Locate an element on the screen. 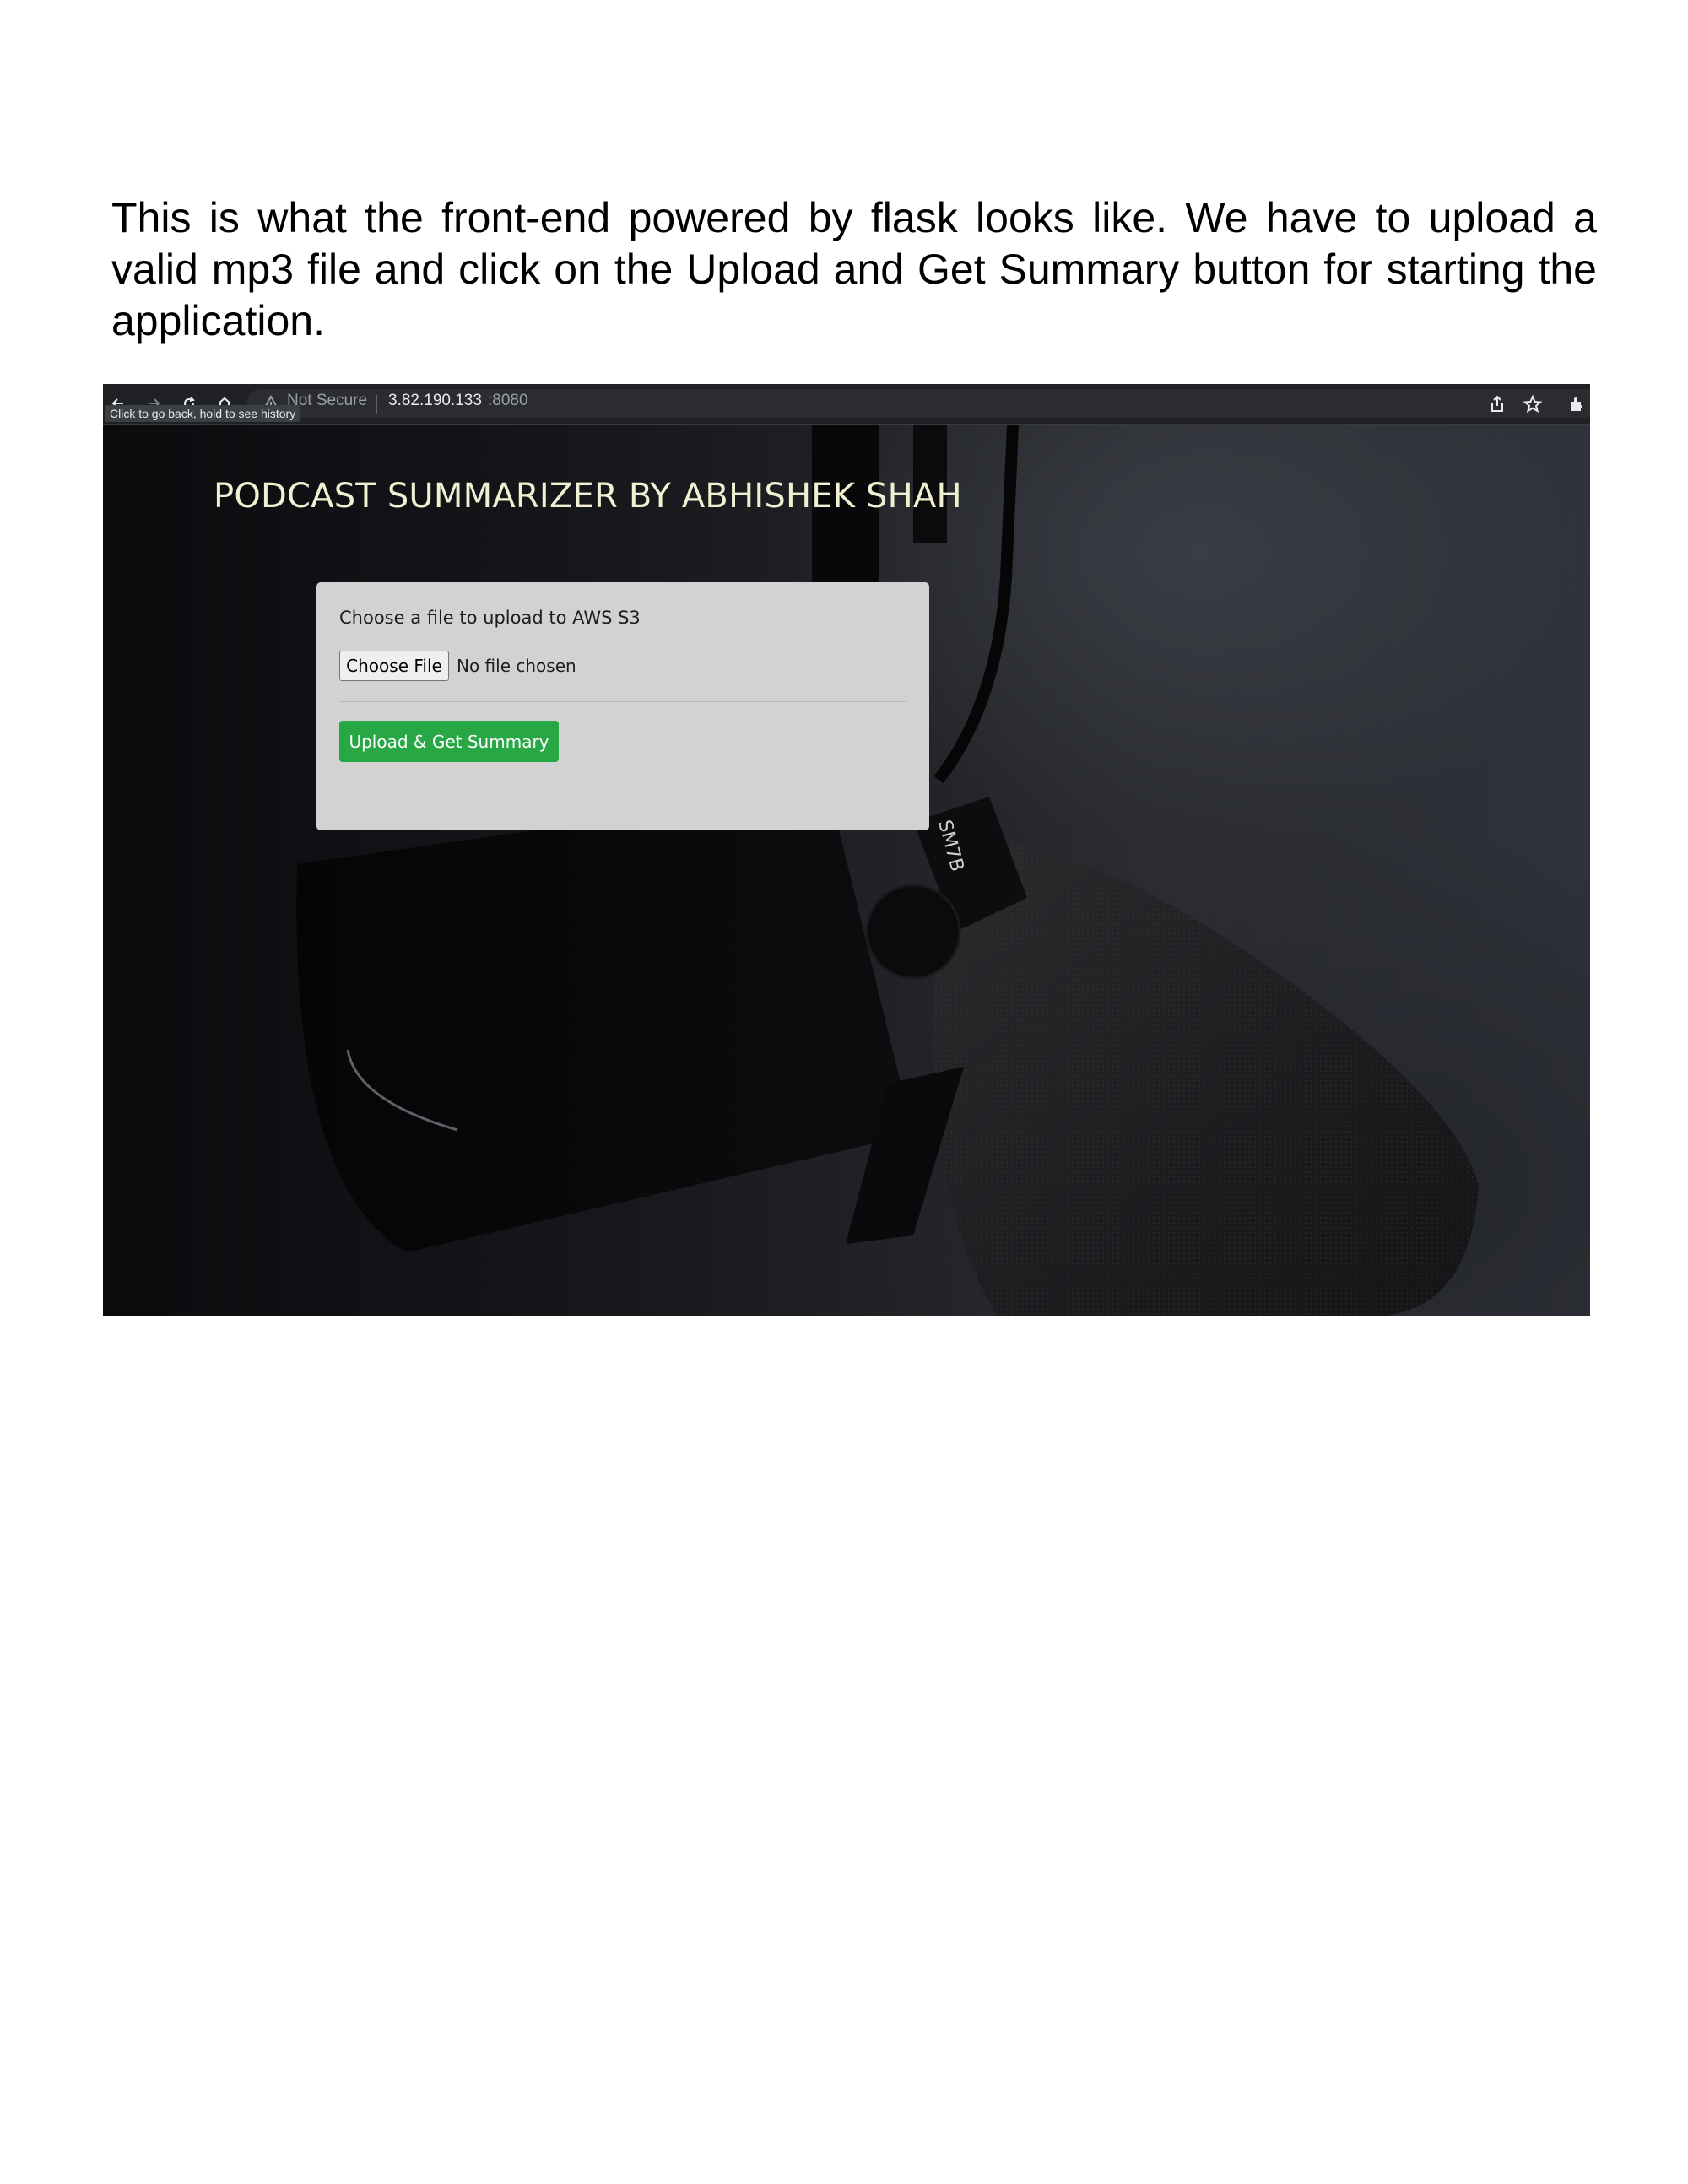 This screenshot has width=1688, height=2184. upload-summary-button: Upload & Get Summary is located at coordinates (449, 741).